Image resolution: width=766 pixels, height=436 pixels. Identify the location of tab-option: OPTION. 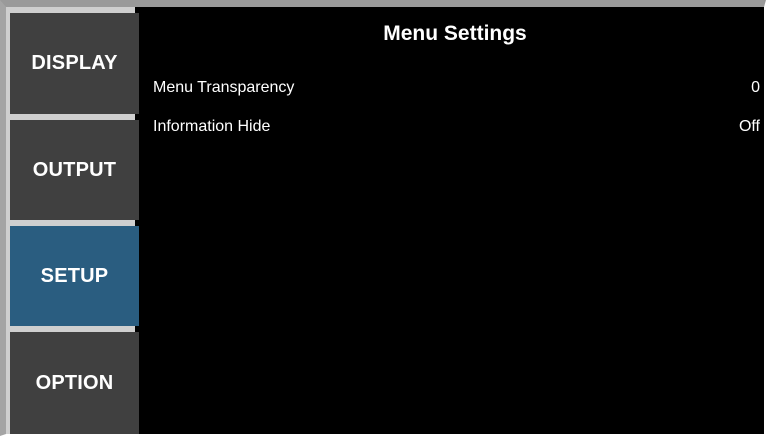
(74, 383).